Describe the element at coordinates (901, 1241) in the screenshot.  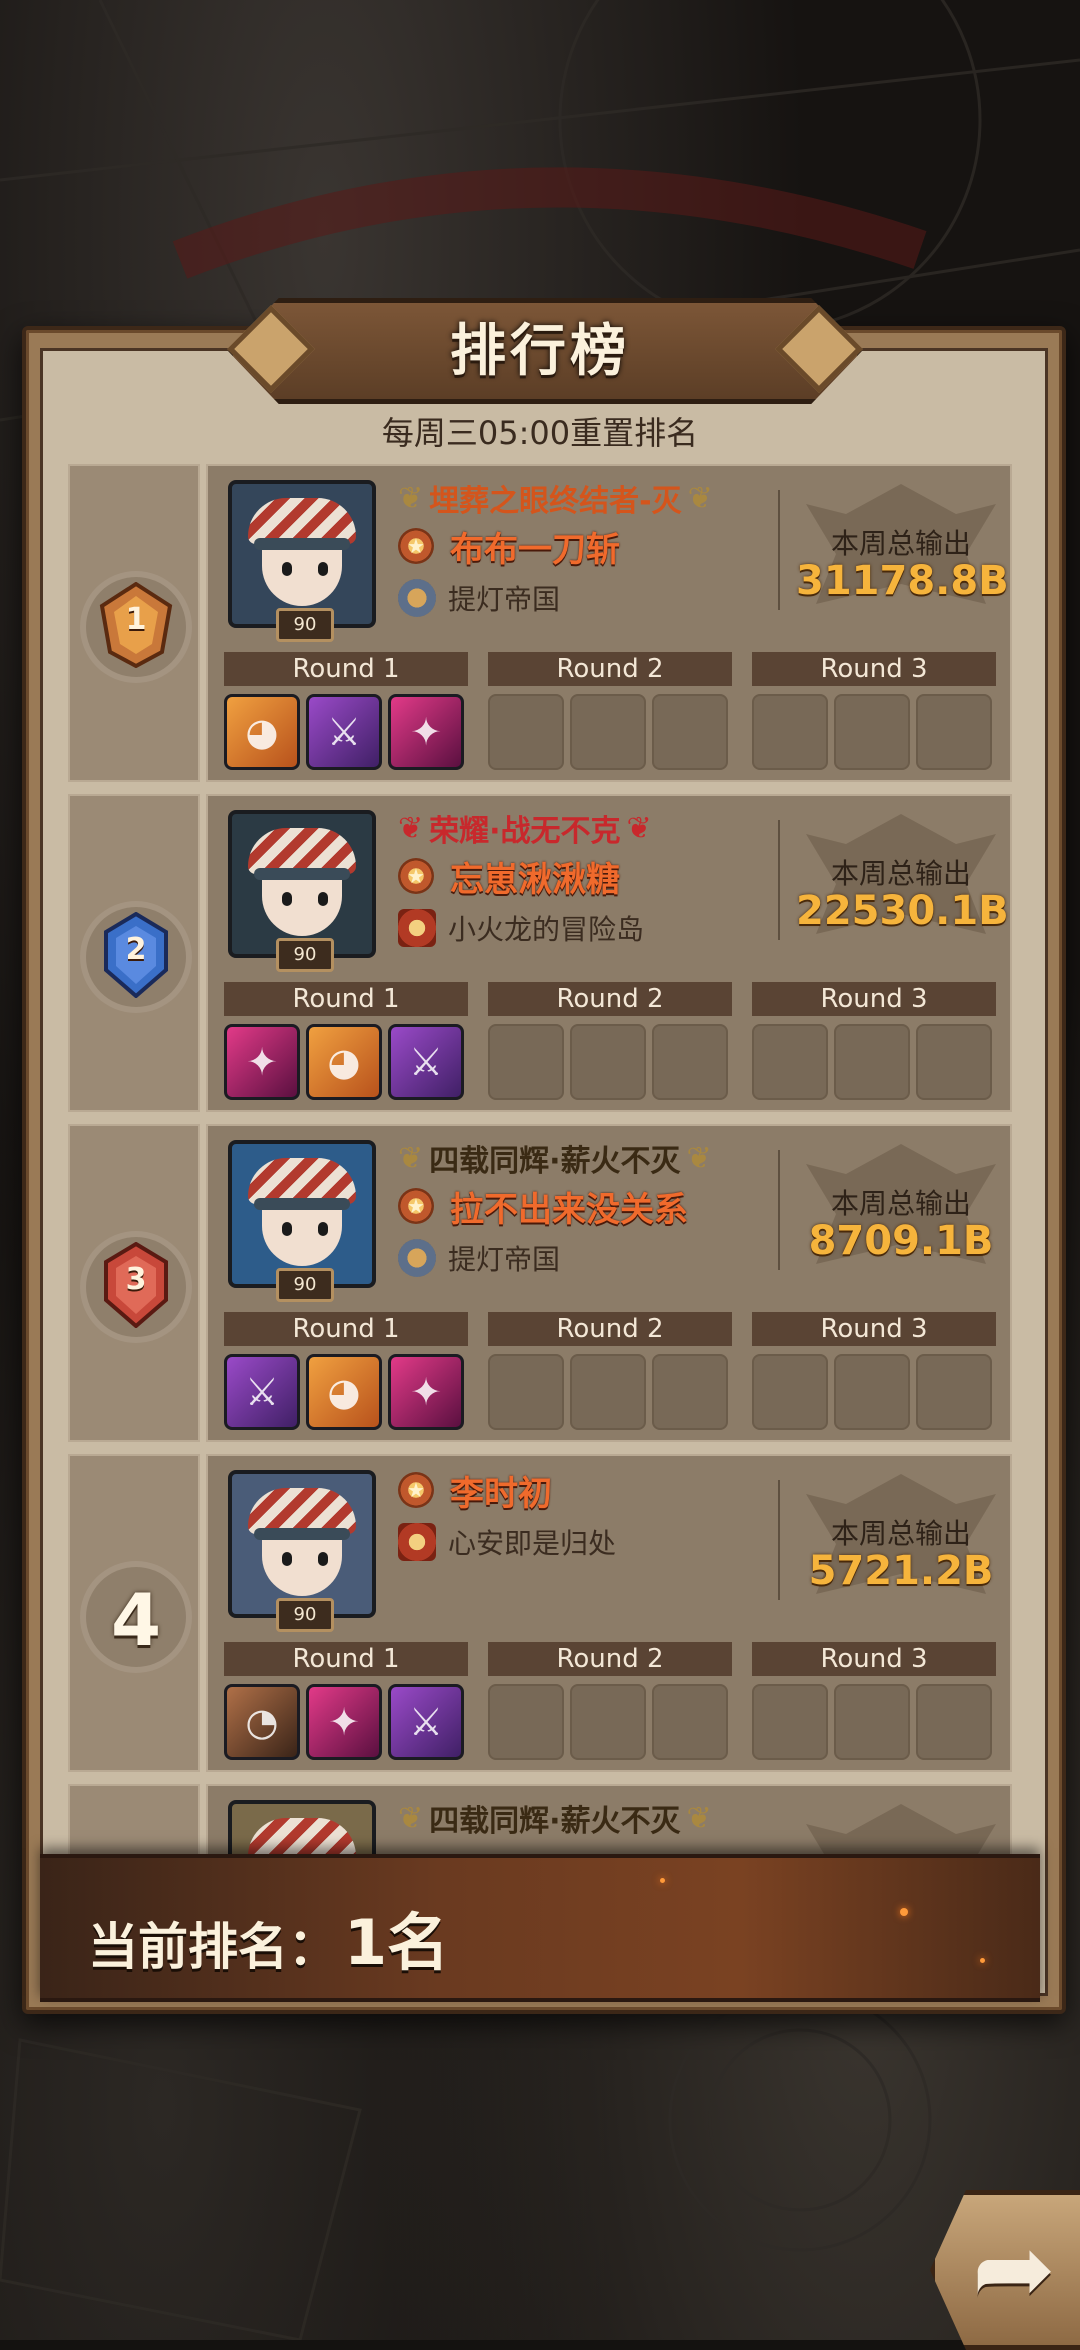
I see `damage-value: 8709.1B` at that location.